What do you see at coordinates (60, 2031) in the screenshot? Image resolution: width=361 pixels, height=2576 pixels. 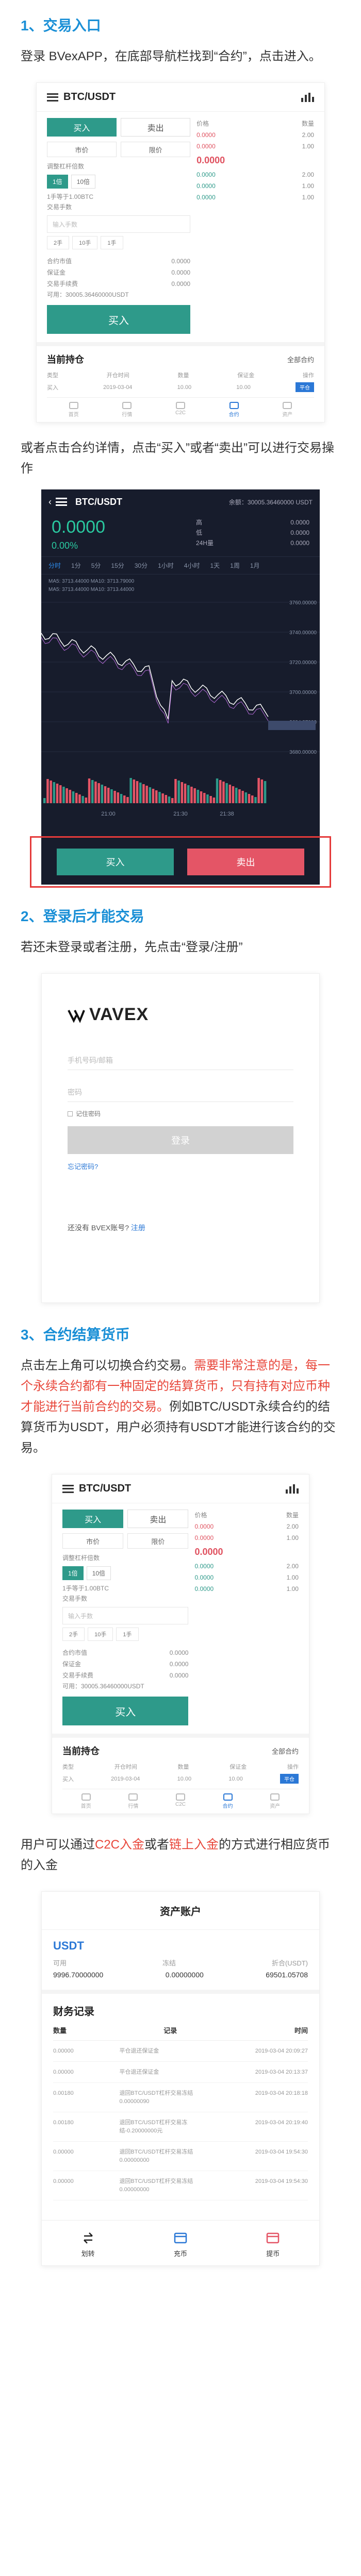 I see `records-header: 数量` at bounding box center [60, 2031].